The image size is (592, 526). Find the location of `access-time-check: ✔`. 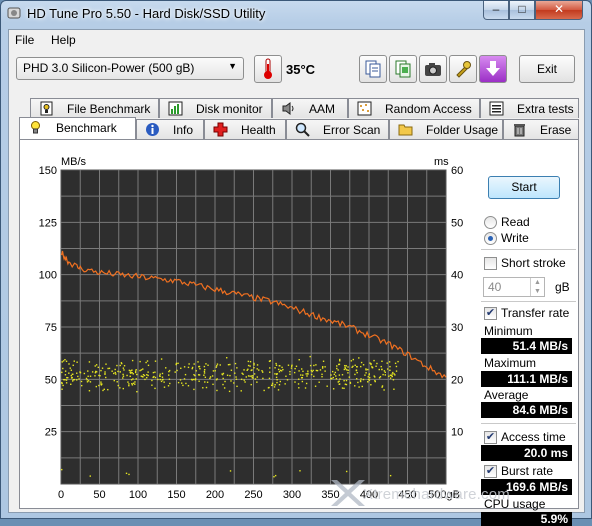

access-time-check: ✔ is located at coordinates (490, 437).